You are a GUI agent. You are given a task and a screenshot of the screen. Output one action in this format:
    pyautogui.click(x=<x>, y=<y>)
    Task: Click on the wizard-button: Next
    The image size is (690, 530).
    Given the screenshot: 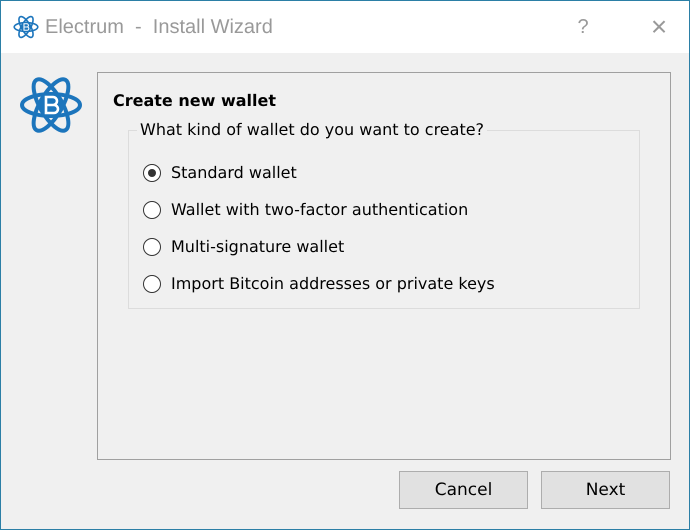 What is the action you would take?
    pyautogui.click(x=605, y=490)
    